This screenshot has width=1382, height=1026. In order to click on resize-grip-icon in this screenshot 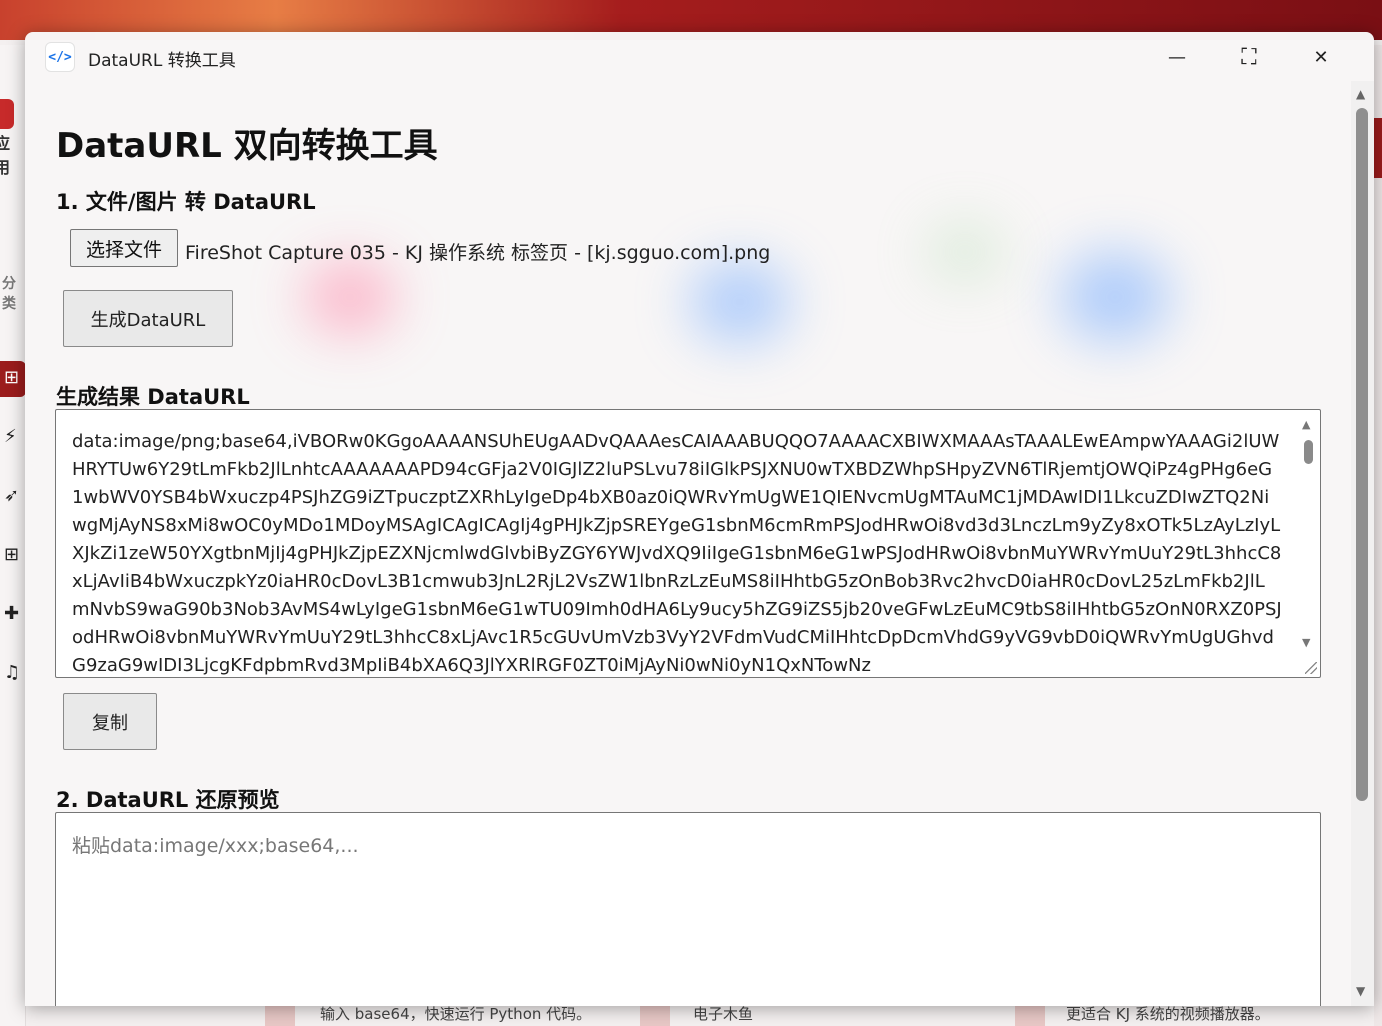, I will do `click(1311, 668)`.